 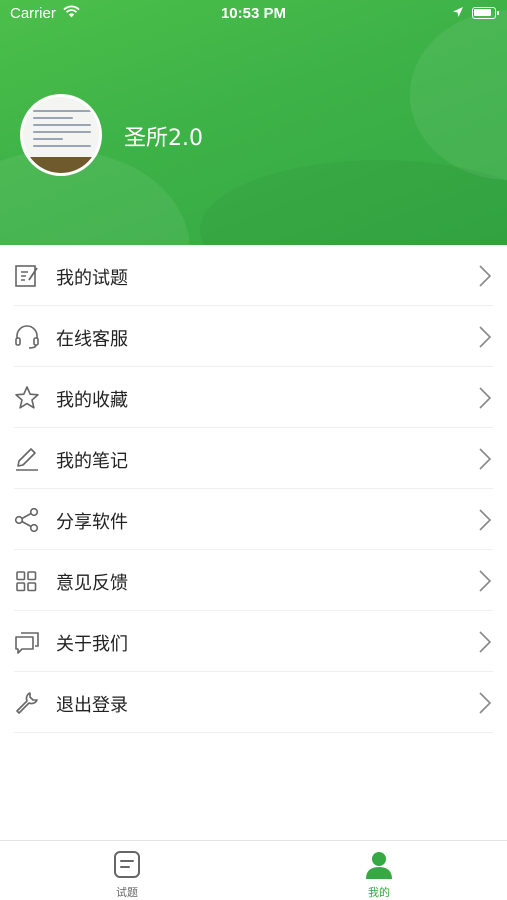 I want to click on divider, so click(x=253, y=732).